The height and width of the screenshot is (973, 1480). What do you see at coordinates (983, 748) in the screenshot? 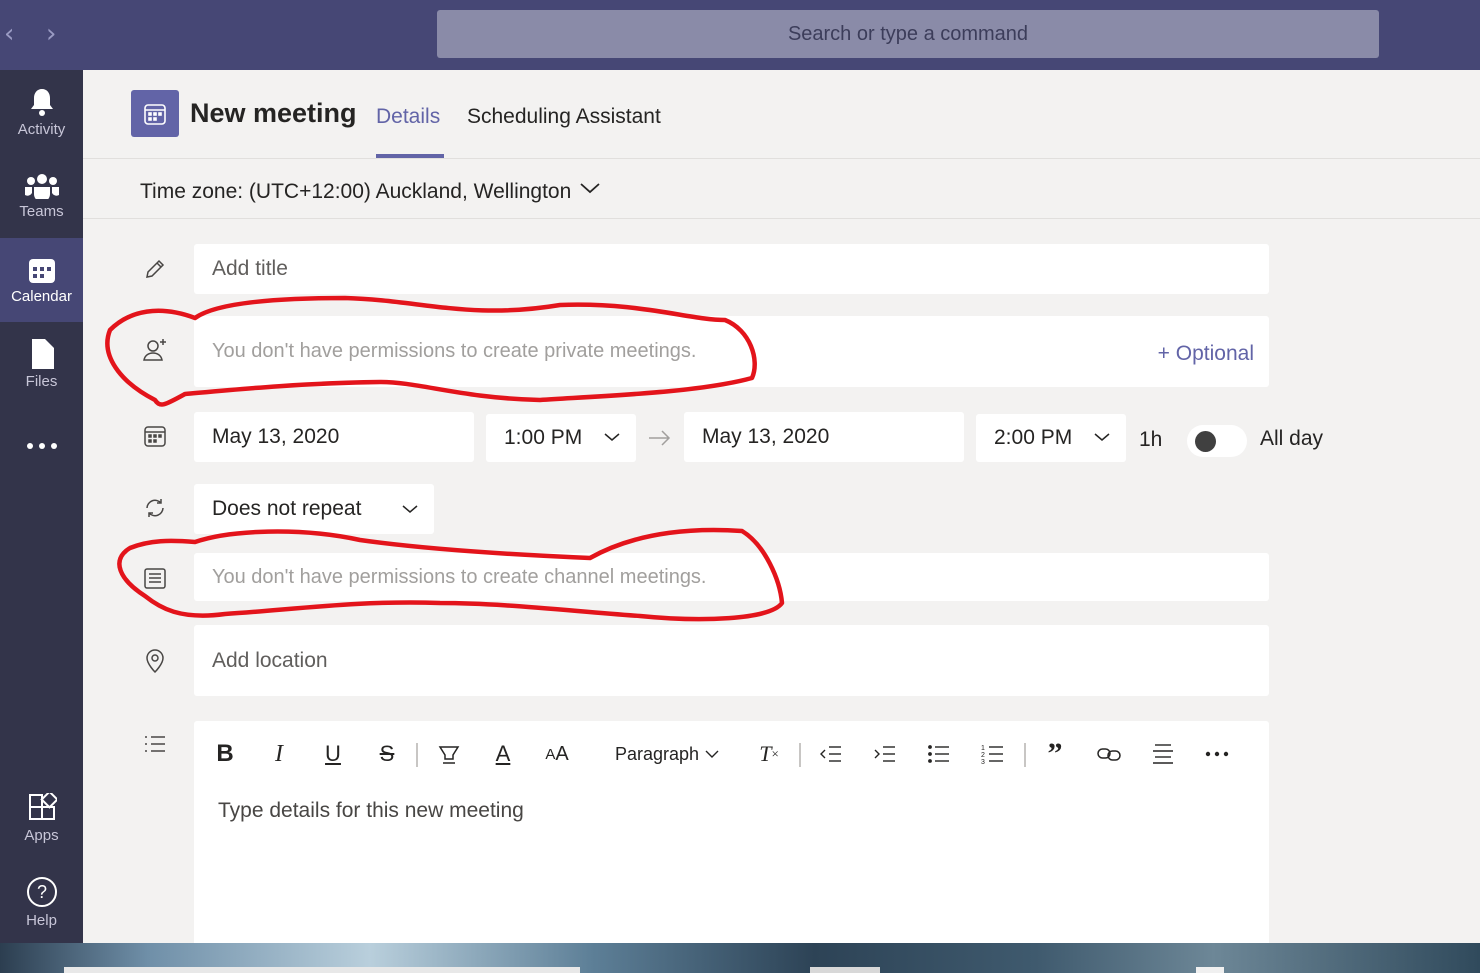
I see `svg-text: 1` at bounding box center [983, 748].